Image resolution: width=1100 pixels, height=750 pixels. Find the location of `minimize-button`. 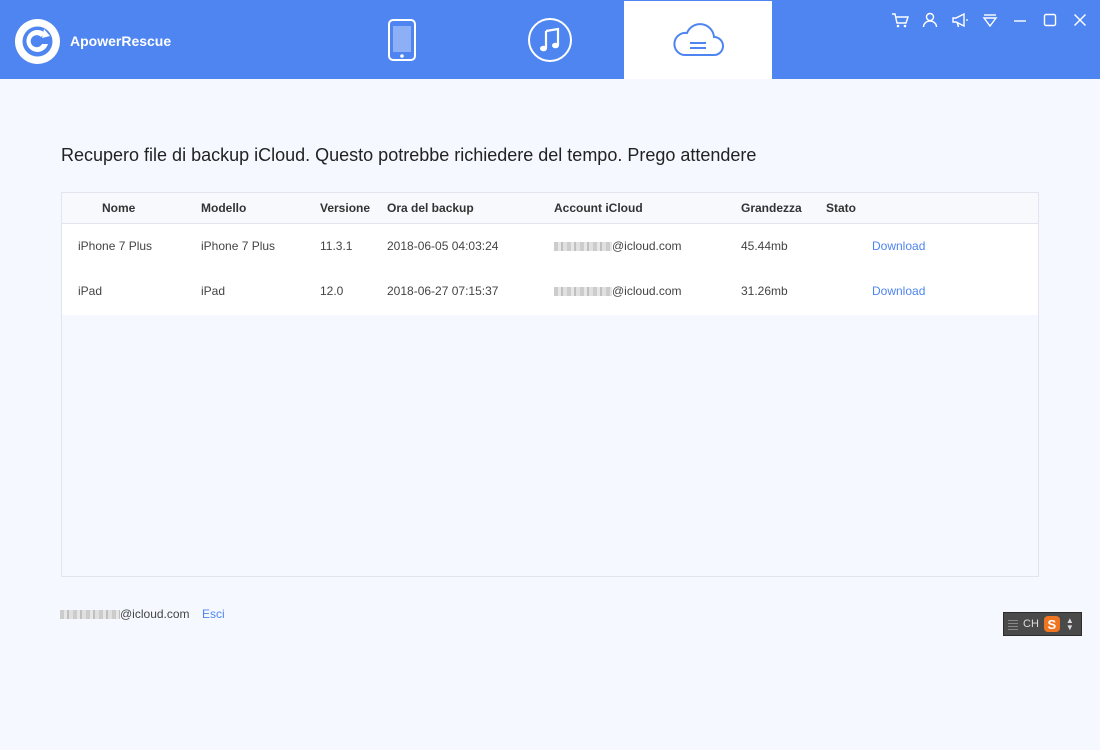

minimize-button is located at coordinates (1020, 20).